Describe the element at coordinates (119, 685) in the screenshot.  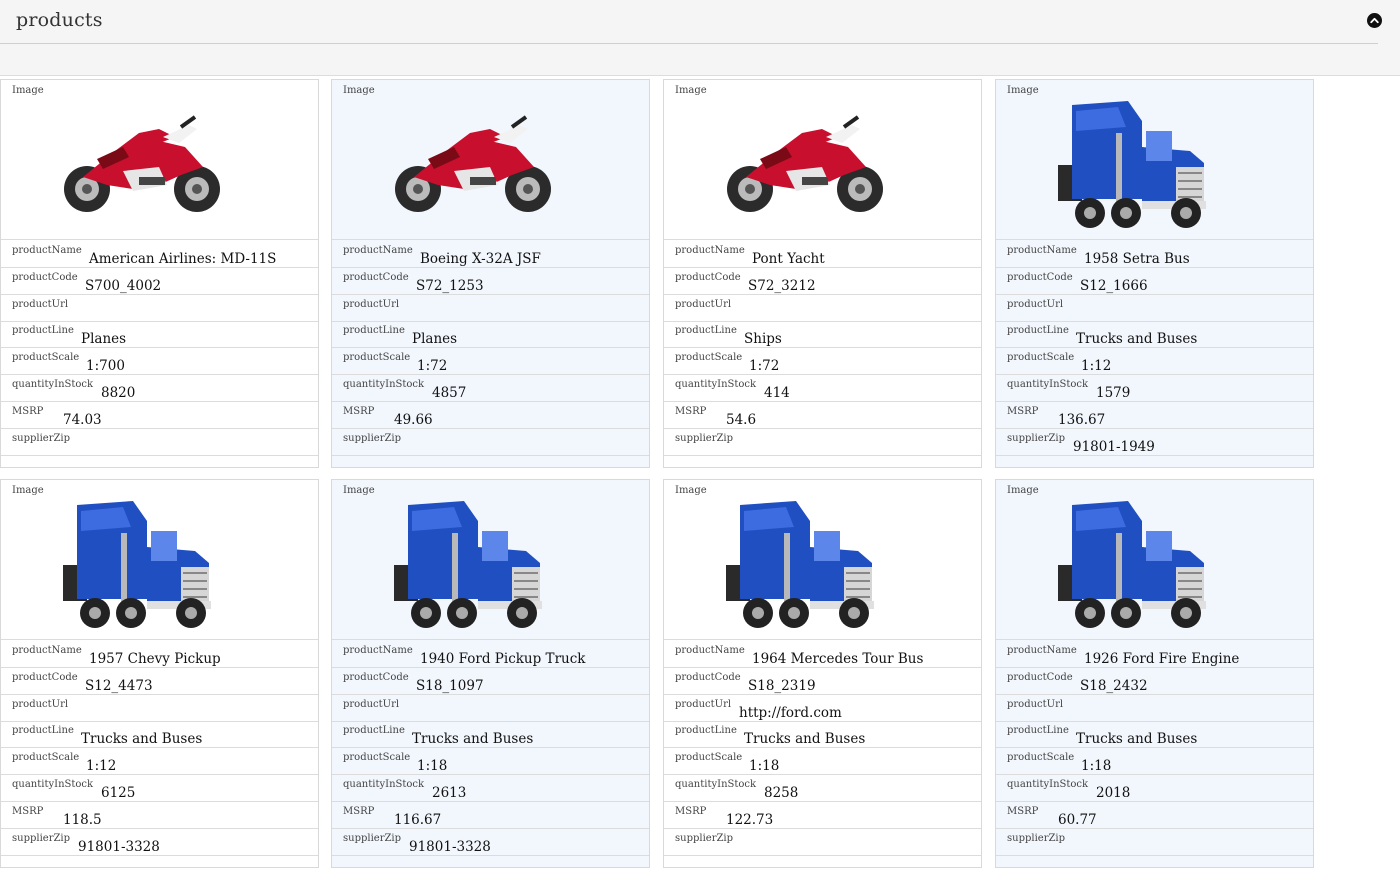
I see `field-value-productCode: S12_4473` at that location.